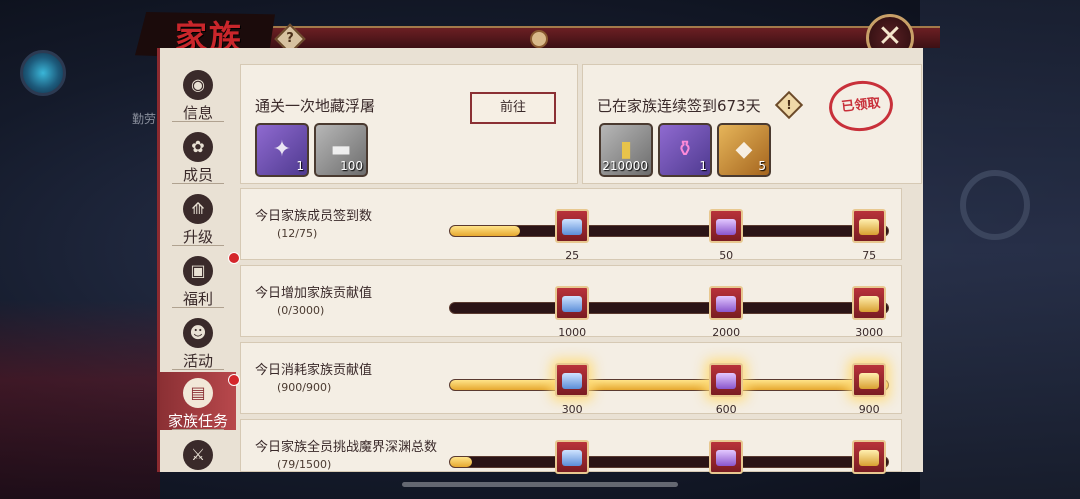 Image resolution: width=1080 pixels, height=499 pixels. What do you see at coordinates (540, 484) in the screenshot?
I see `home-indicator` at bounding box center [540, 484].